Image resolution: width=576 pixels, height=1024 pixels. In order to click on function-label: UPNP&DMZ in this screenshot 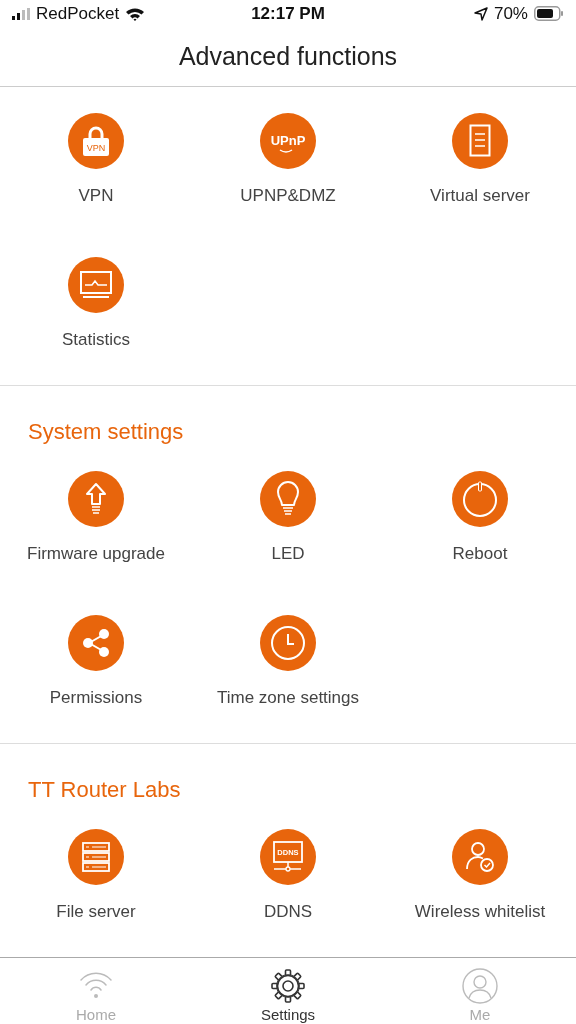, I will do `click(288, 204)`.